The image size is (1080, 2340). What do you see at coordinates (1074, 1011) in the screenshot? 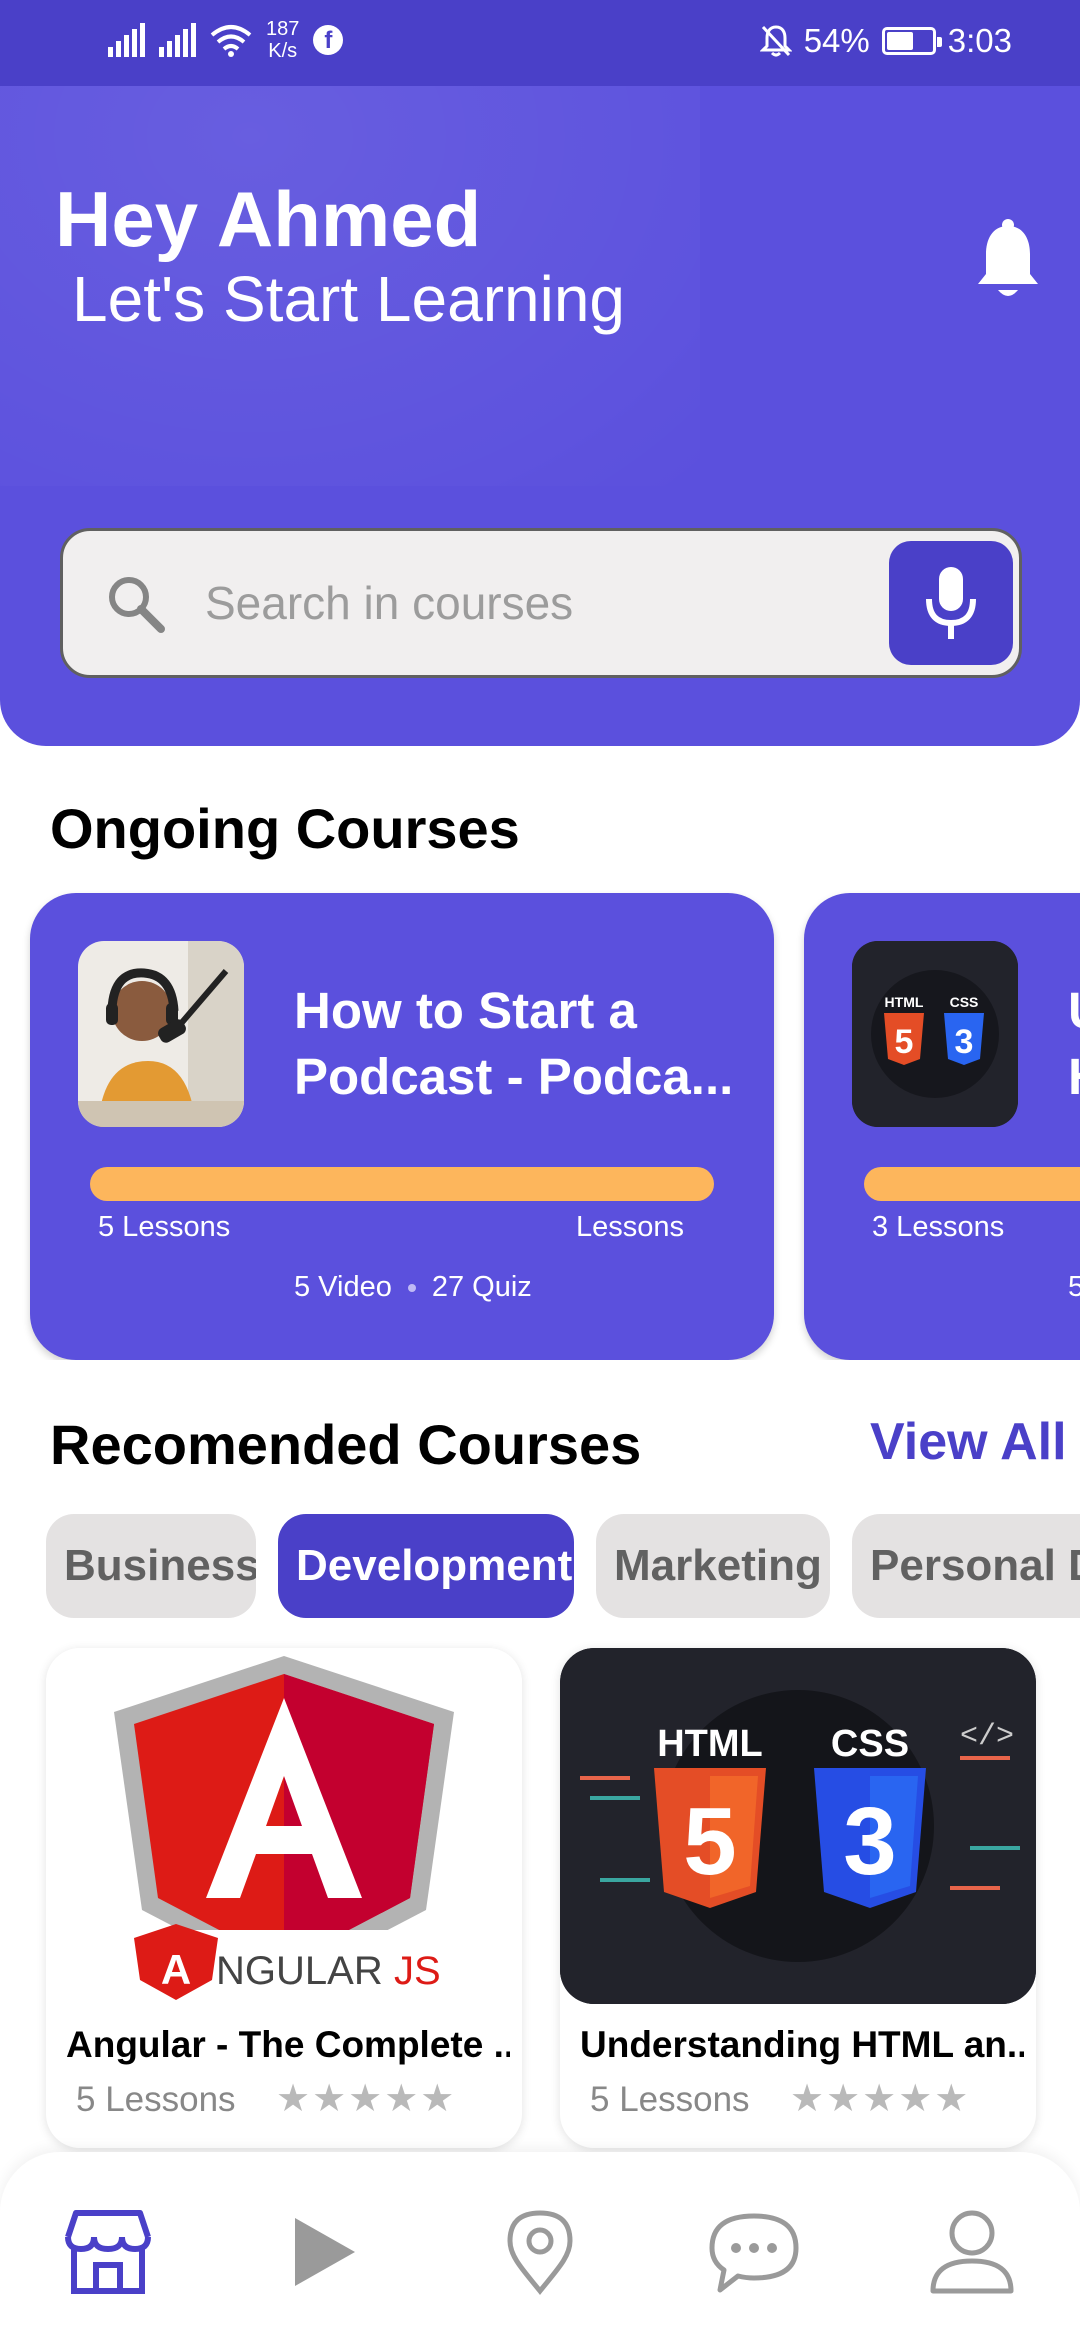
I see `ongoing-course-2-title-line1: U` at bounding box center [1074, 1011].